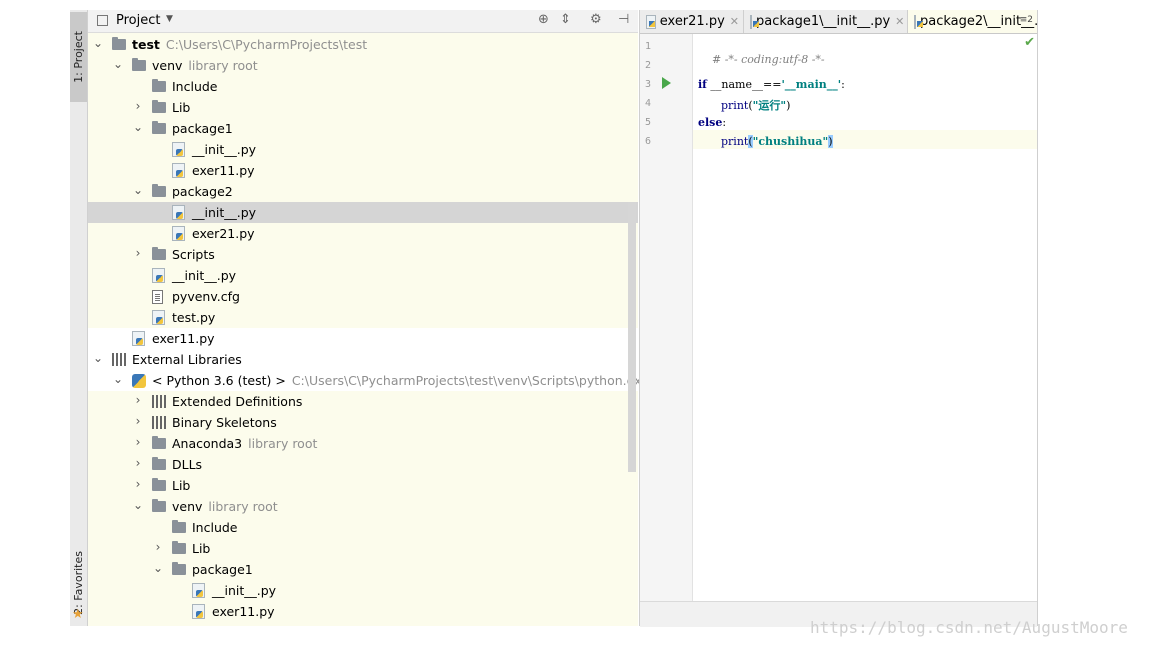 The image size is (1152, 648). What do you see at coordinates (78, 614) in the screenshot?
I see `star-icon: ★` at bounding box center [78, 614].